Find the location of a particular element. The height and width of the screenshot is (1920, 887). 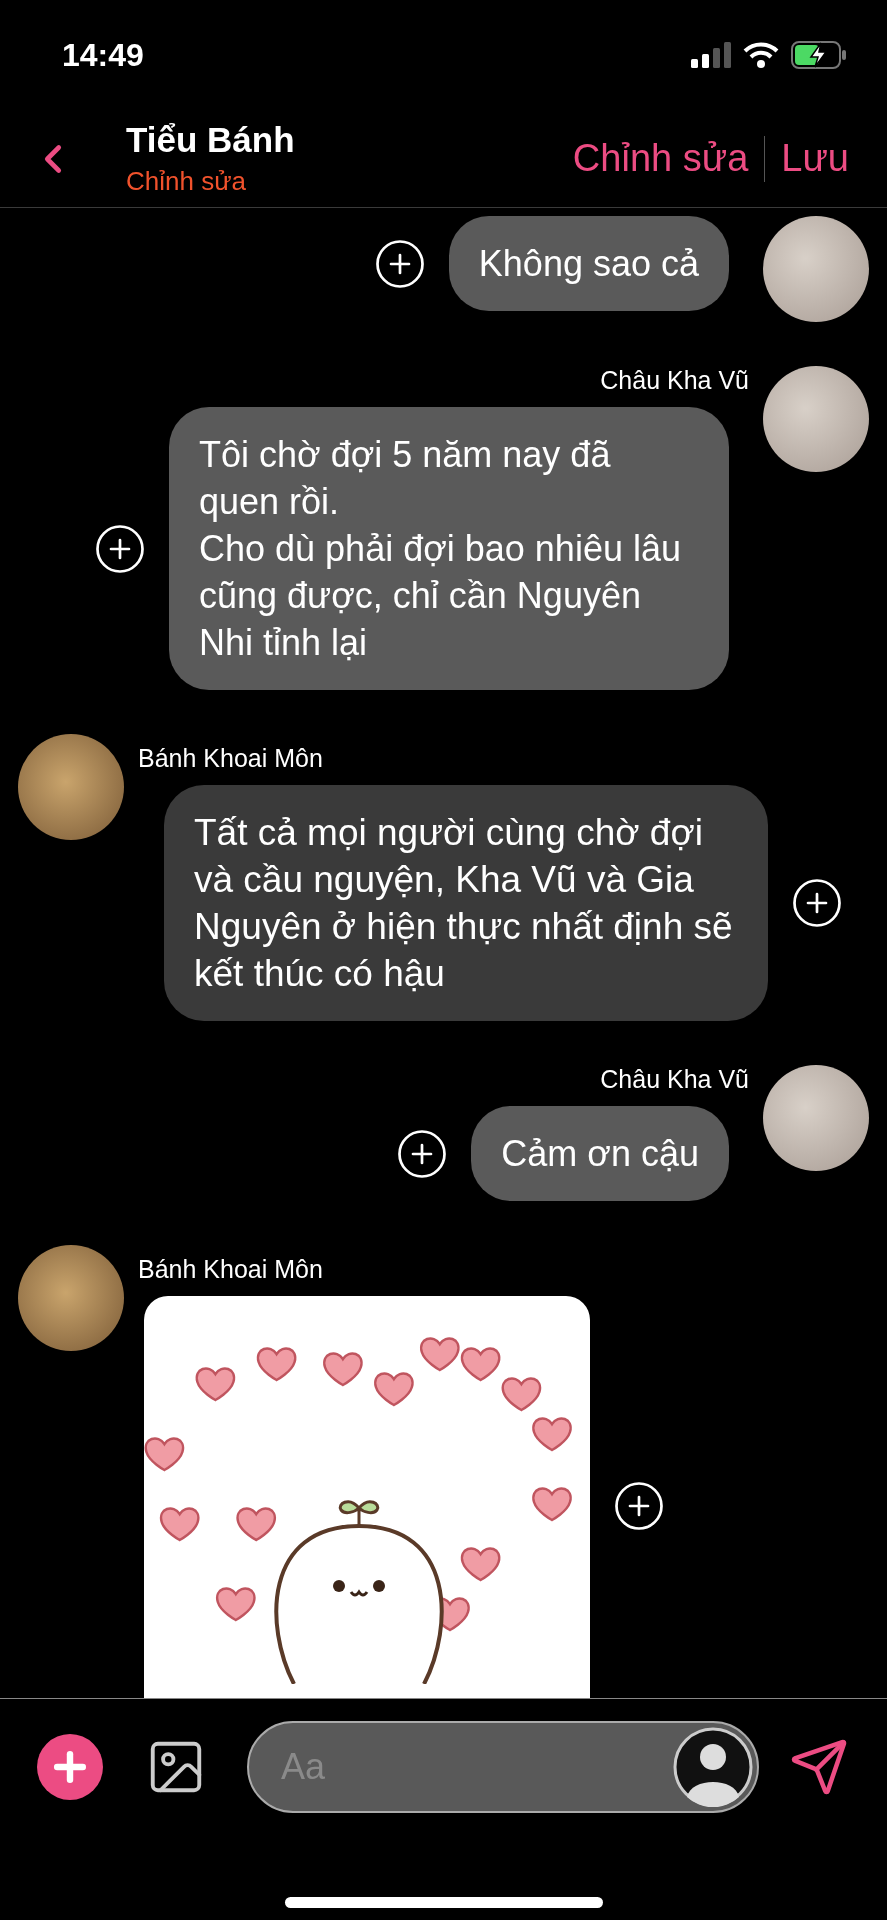

chat-subtitle: Chỉnh sửa is located at coordinates (187, 181).